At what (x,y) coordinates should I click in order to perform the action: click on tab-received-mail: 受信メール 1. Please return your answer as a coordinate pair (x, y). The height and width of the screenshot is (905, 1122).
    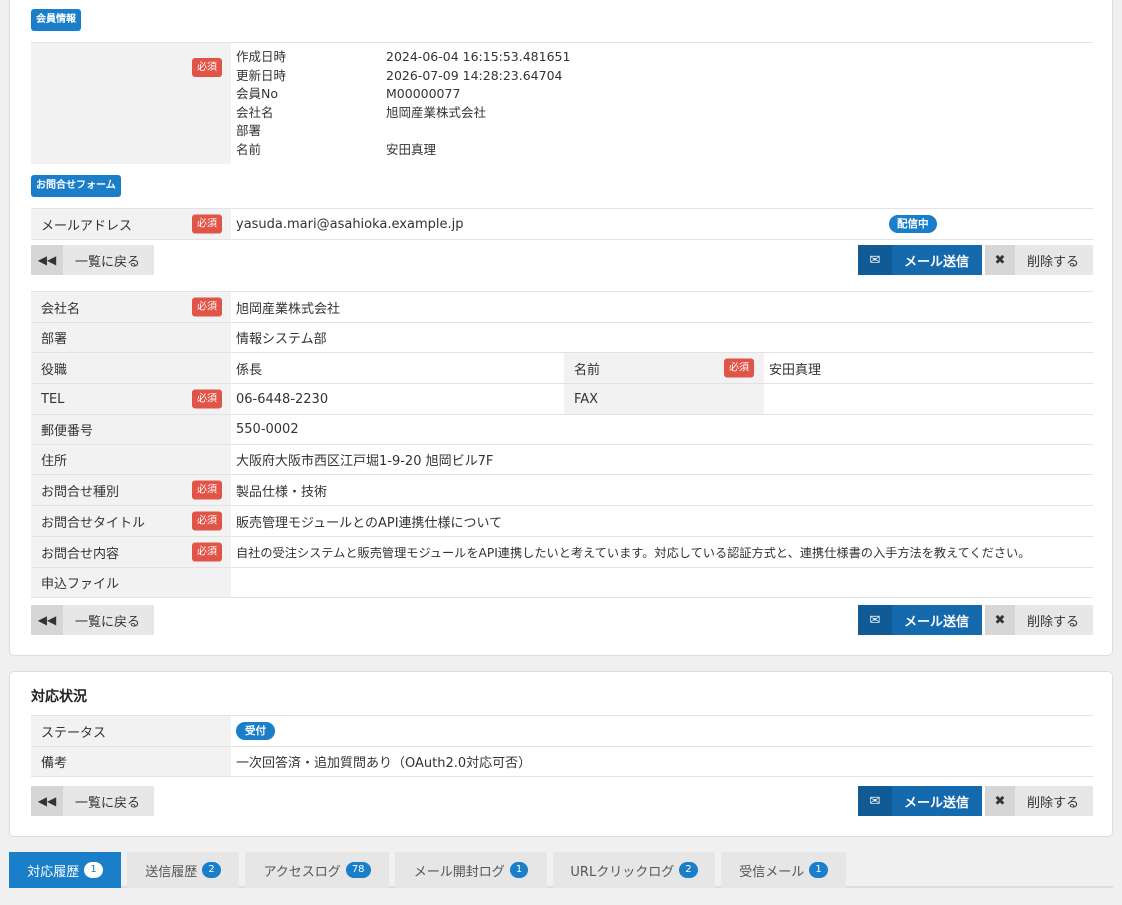
    Looking at the image, I should click on (783, 870).